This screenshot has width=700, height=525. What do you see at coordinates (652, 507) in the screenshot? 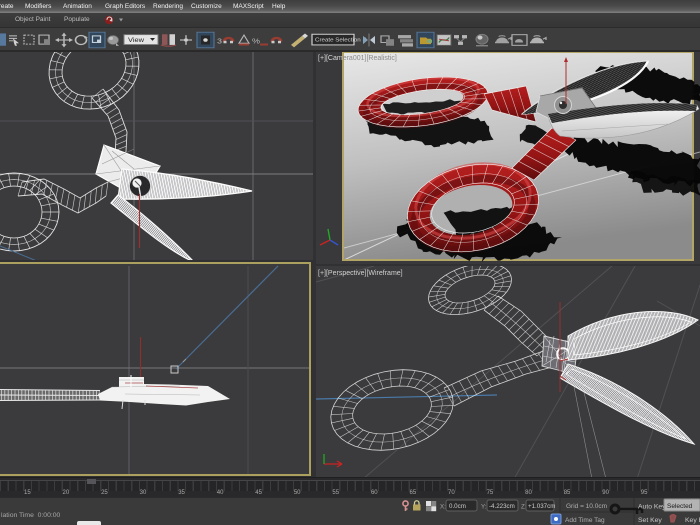
I see `svg-text: Auto Key` at bounding box center [652, 507].